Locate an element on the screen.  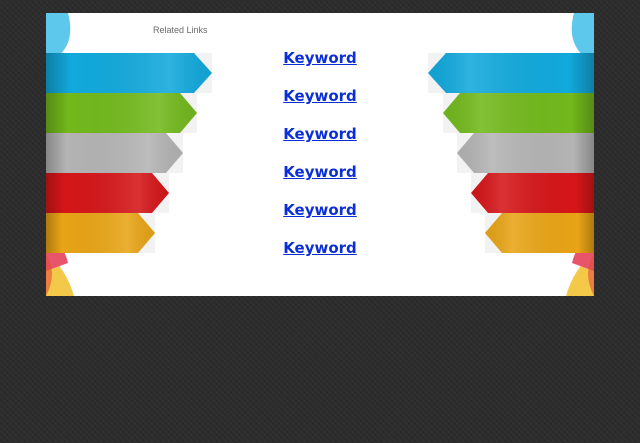
keyword-link-5: Keyword is located at coordinates (320, 210).